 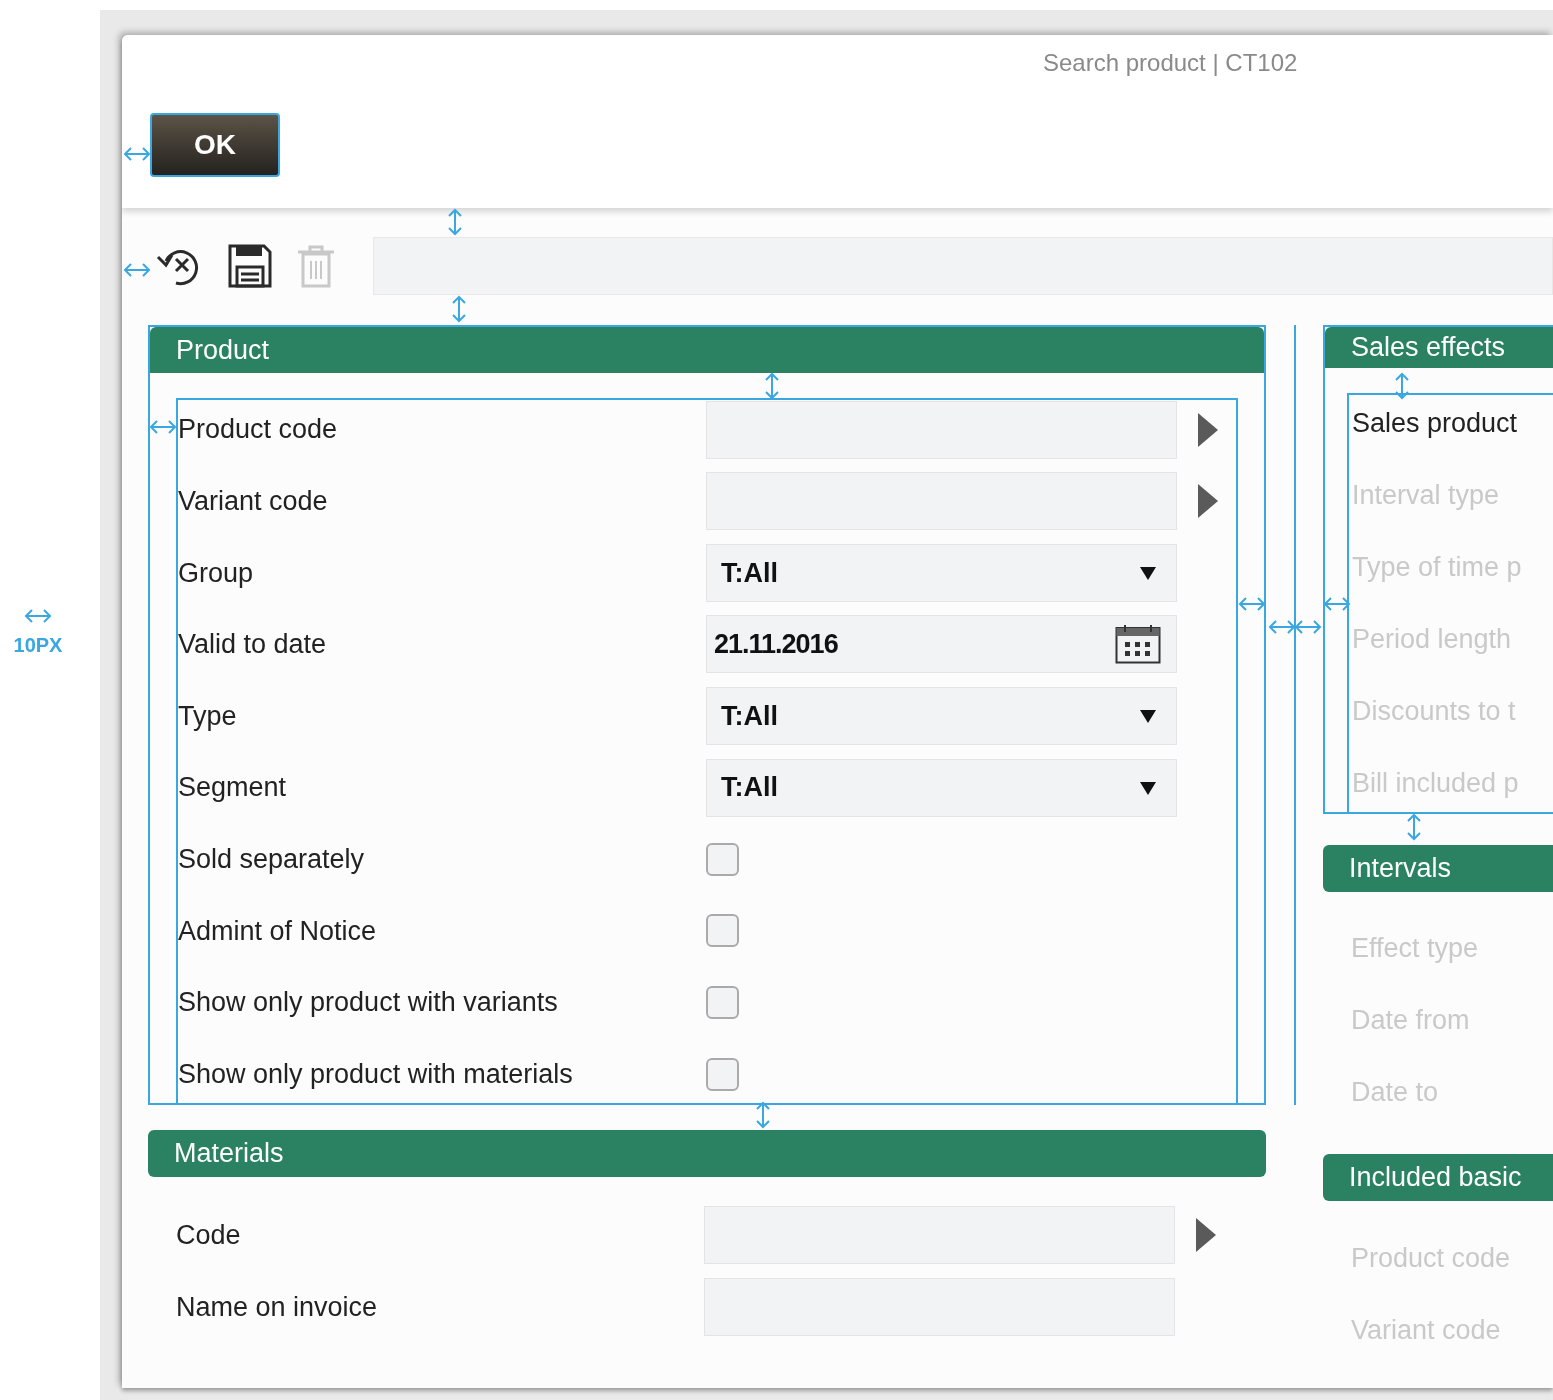 I want to click on section-header: Intervals, so click(x=1438, y=868).